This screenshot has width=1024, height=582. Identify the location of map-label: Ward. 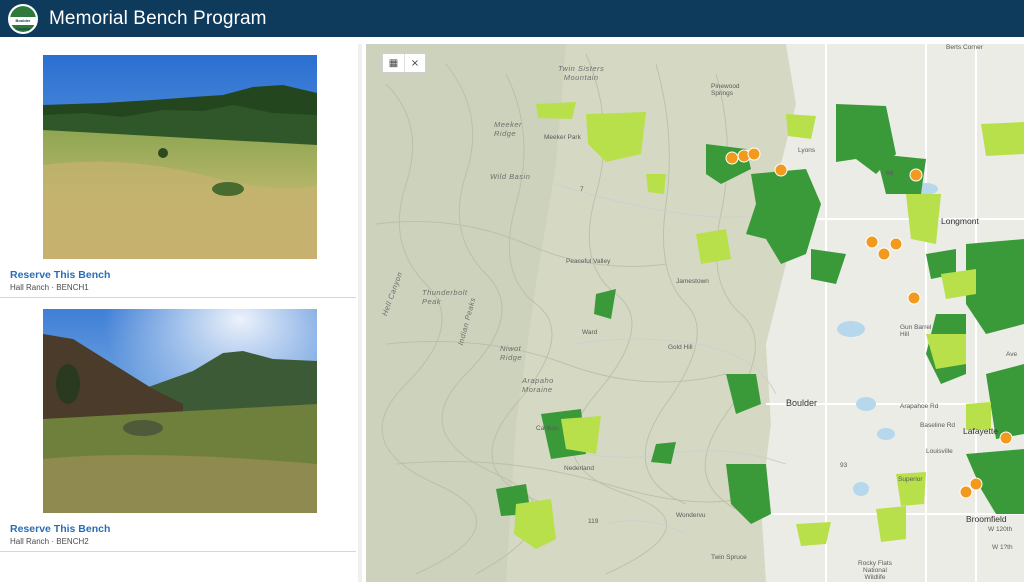
(590, 332).